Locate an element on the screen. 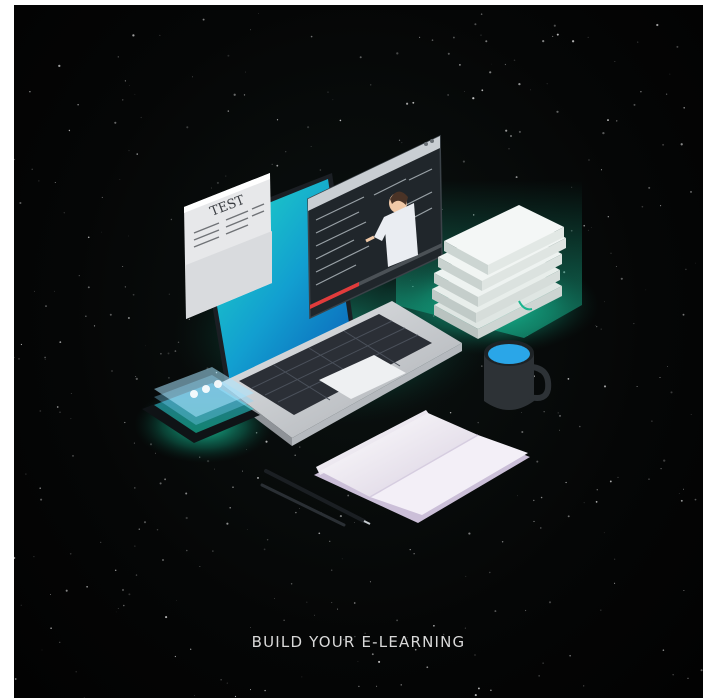 The image size is (703, 698). coffee-mug-icon is located at coordinates (518, 375).